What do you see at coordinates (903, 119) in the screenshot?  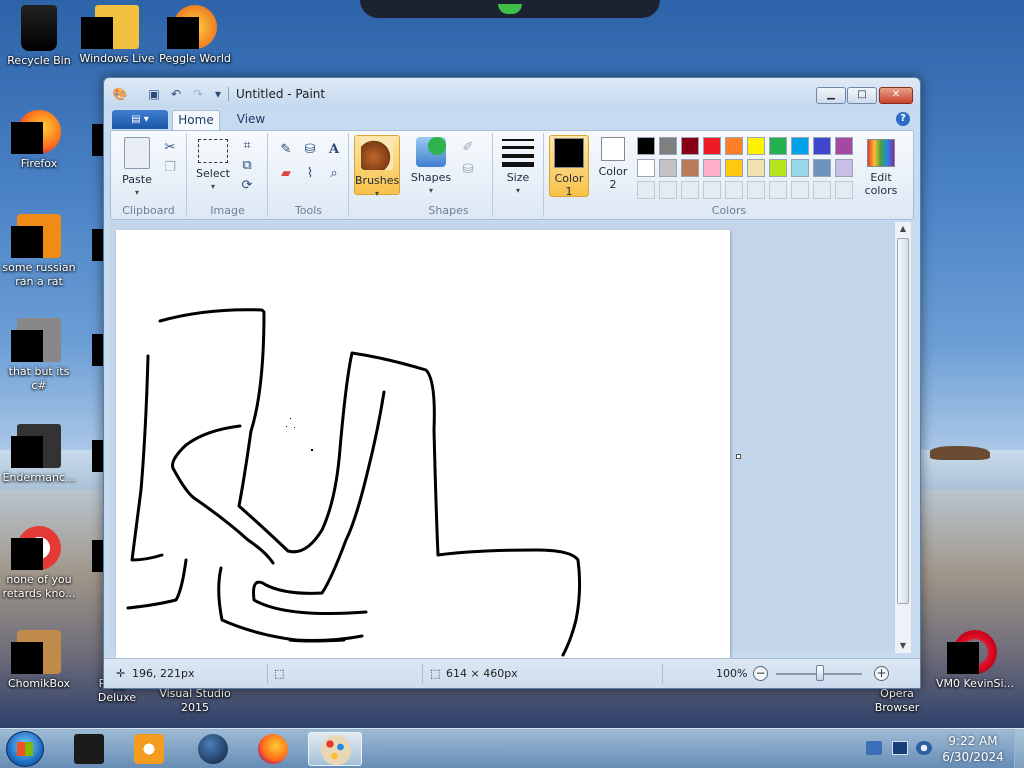 I see `help-icon: ?` at bounding box center [903, 119].